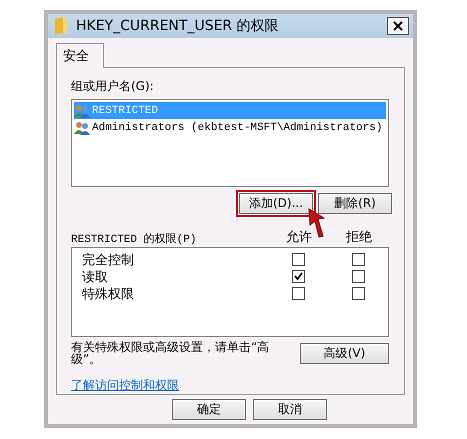 Image resolution: width=467 pixels, height=439 pixels. Describe the element at coordinates (290, 409) in the screenshot. I see `dialog-button: 取消` at that location.